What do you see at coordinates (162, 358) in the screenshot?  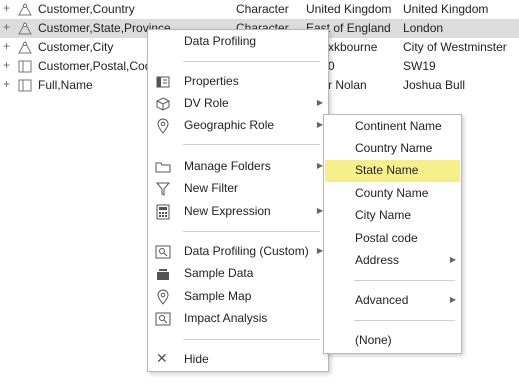 I see `close-icon: ✕` at bounding box center [162, 358].